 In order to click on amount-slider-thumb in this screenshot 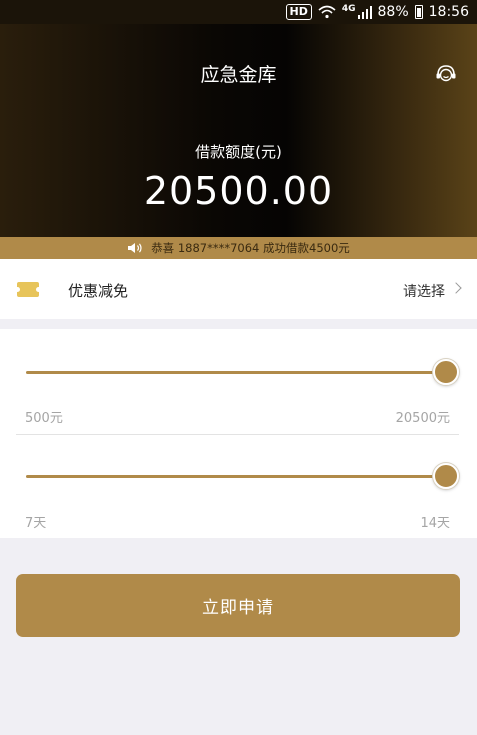, I will do `click(446, 372)`.